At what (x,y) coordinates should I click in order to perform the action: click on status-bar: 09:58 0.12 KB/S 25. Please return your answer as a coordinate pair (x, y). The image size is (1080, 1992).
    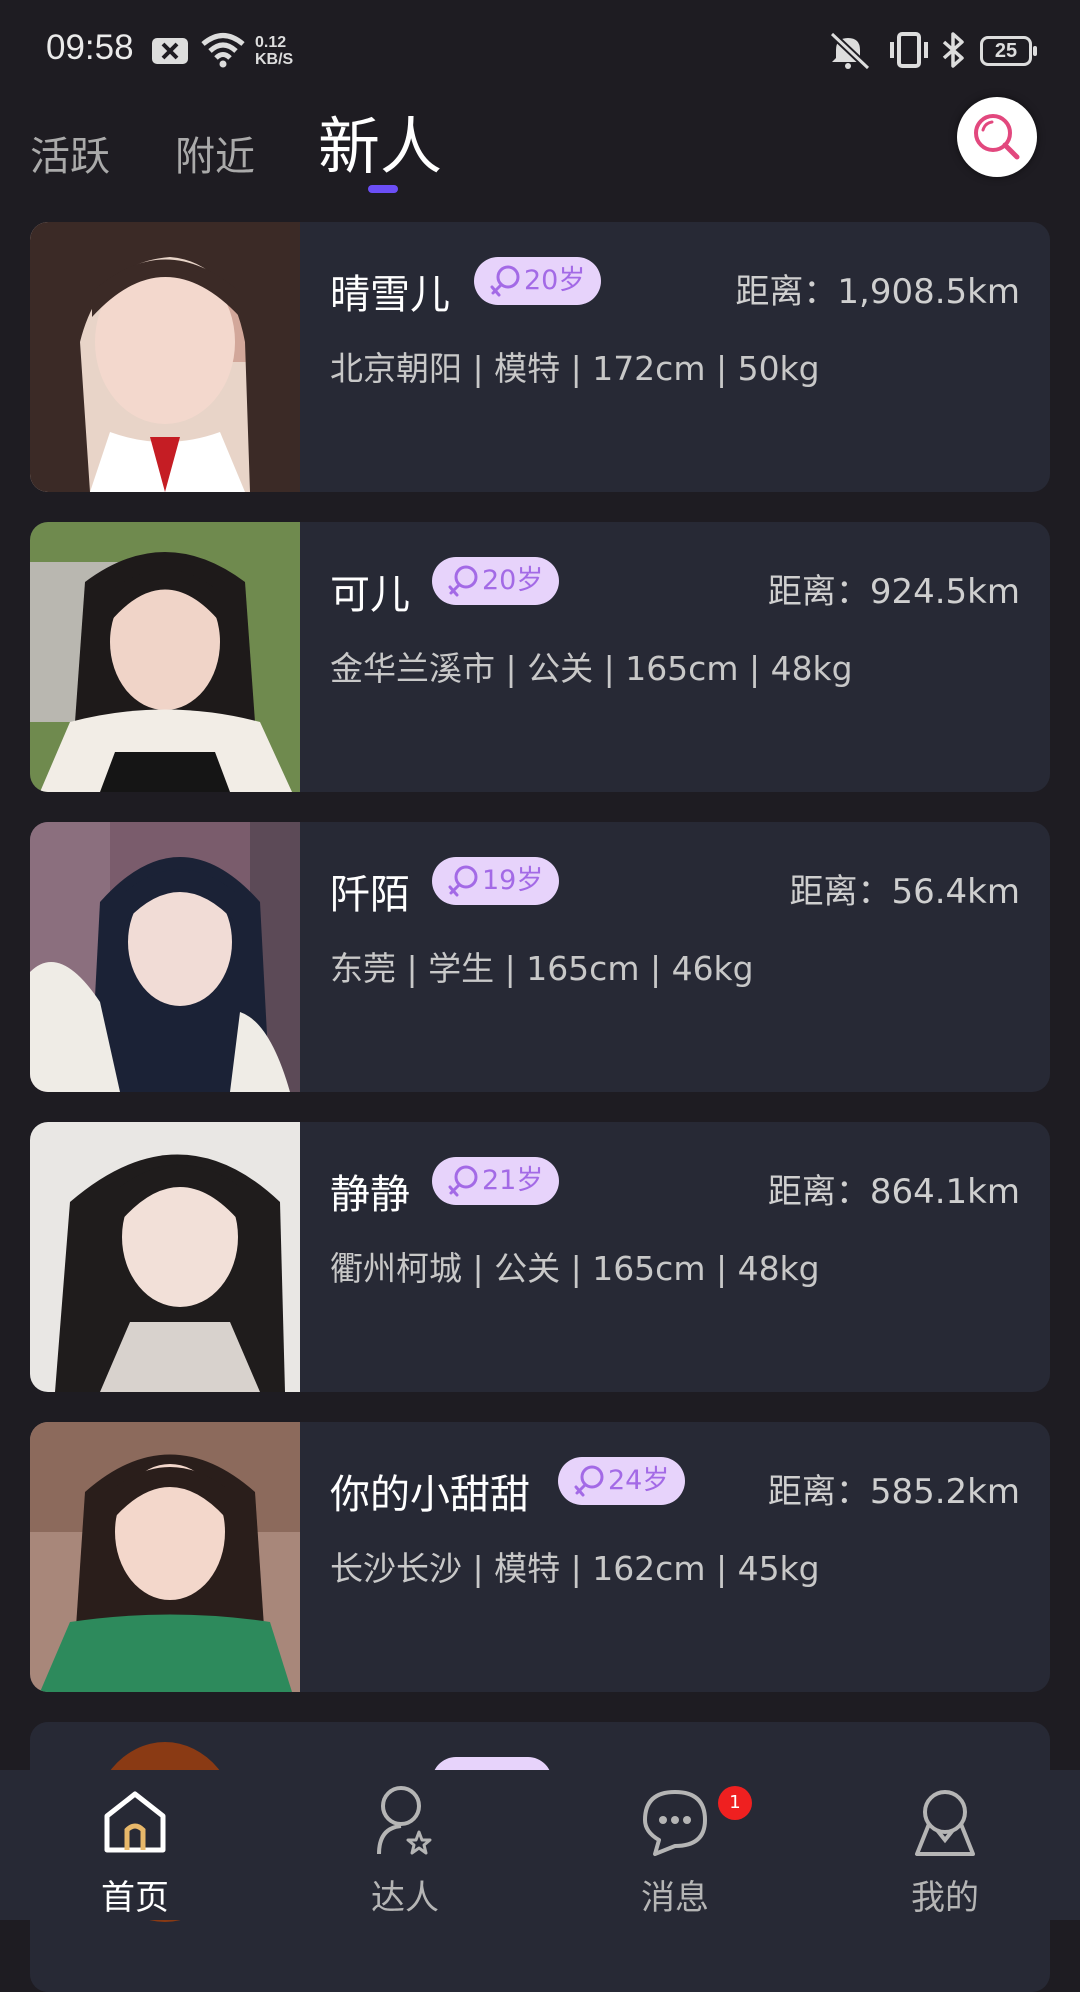
    Looking at the image, I should click on (540, 50).